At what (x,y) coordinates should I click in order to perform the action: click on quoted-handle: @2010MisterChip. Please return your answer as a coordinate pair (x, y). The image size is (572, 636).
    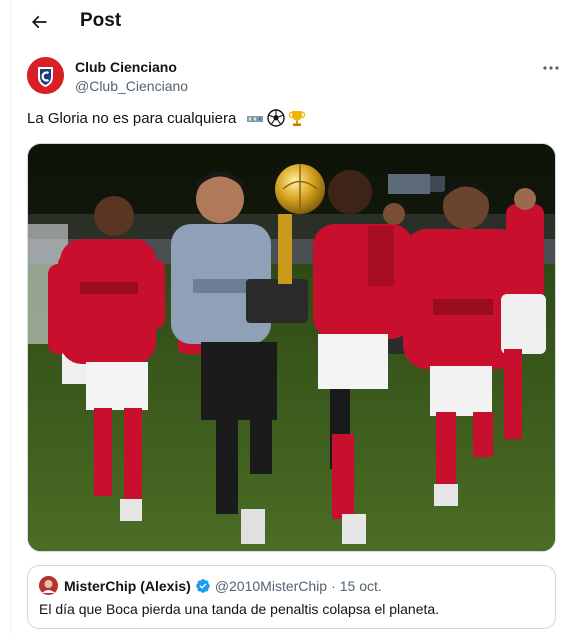
    Looking at the image, I should click on (271, 585).